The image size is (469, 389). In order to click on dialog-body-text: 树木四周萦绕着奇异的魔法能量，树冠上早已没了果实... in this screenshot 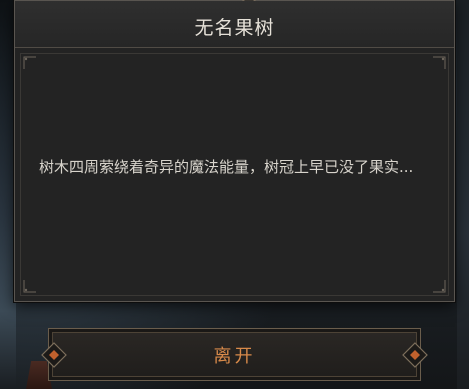, I will do `click(226, 167)`.